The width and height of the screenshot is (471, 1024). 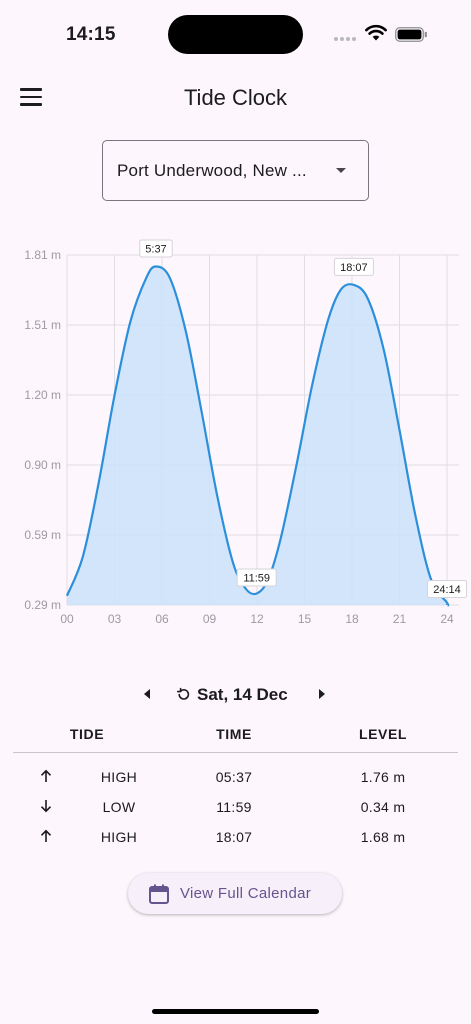 I want to click on tide-time: 05:37, so click(x=234, y=777).